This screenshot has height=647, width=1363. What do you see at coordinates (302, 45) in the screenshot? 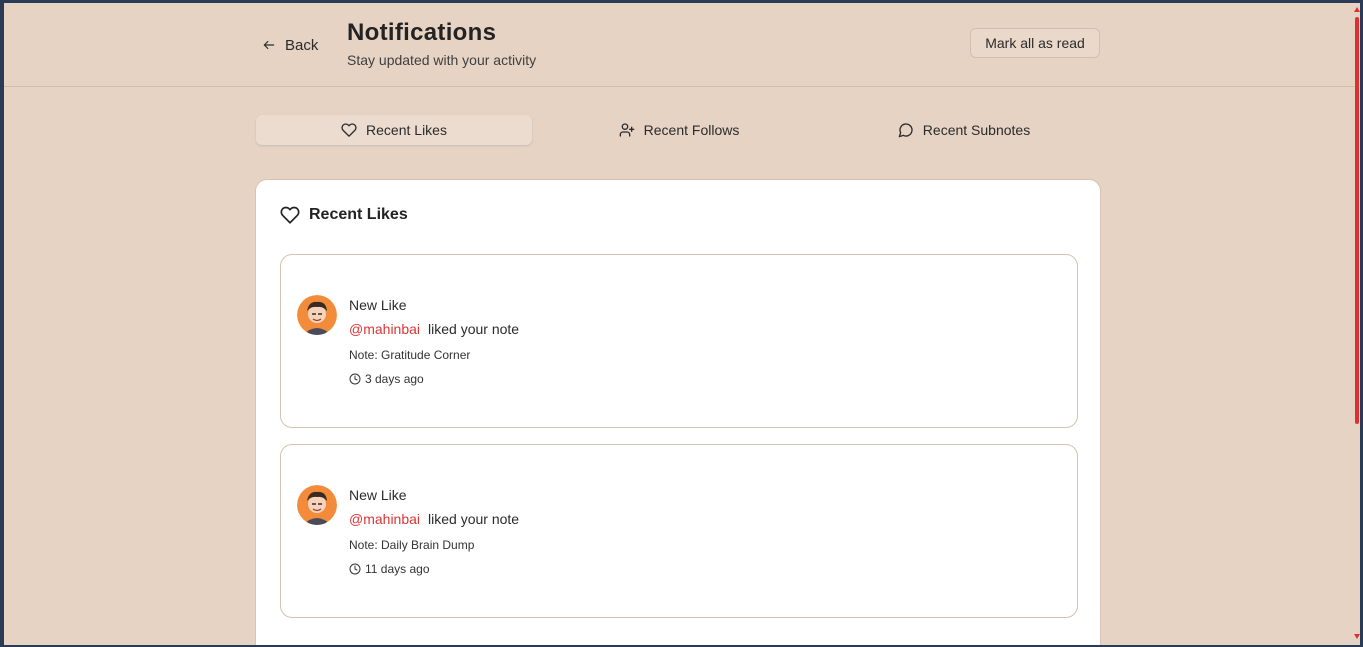
I see `back-label: Back` at bounding box center [302, 45].